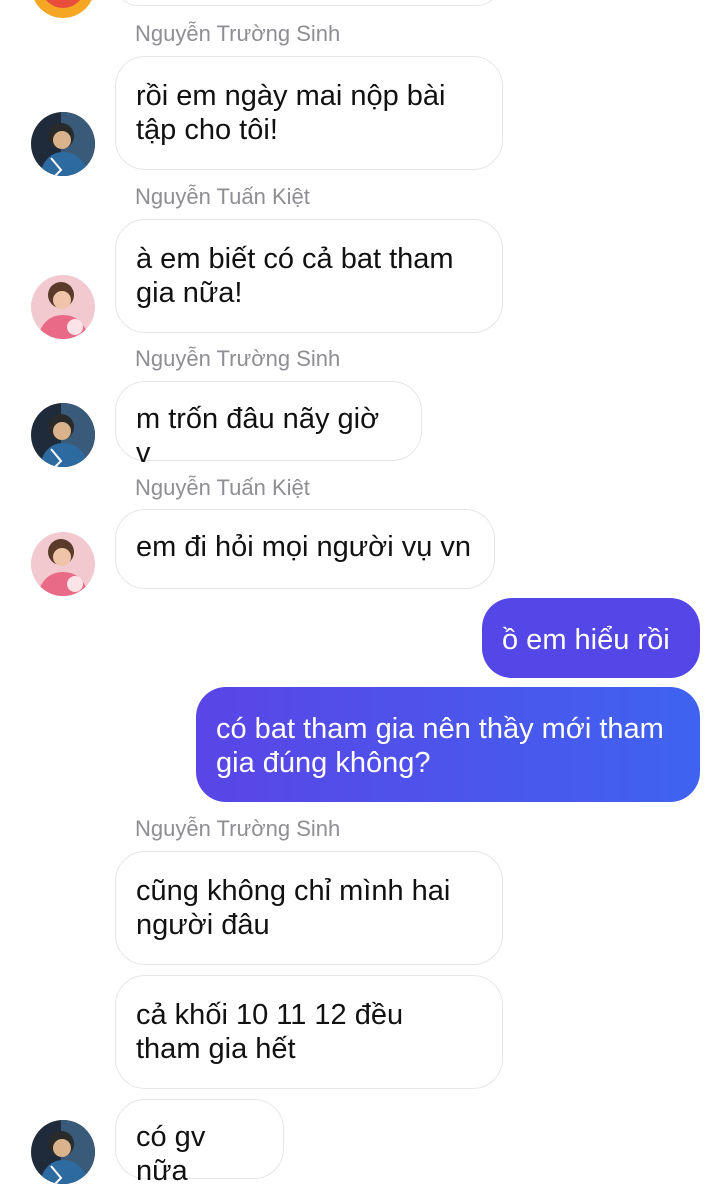  Describe the element at coordinates (309, 908) in the screenshot. I see `message-bubble-incoming: cũng không chỉ mình hai người đâu` at that location.